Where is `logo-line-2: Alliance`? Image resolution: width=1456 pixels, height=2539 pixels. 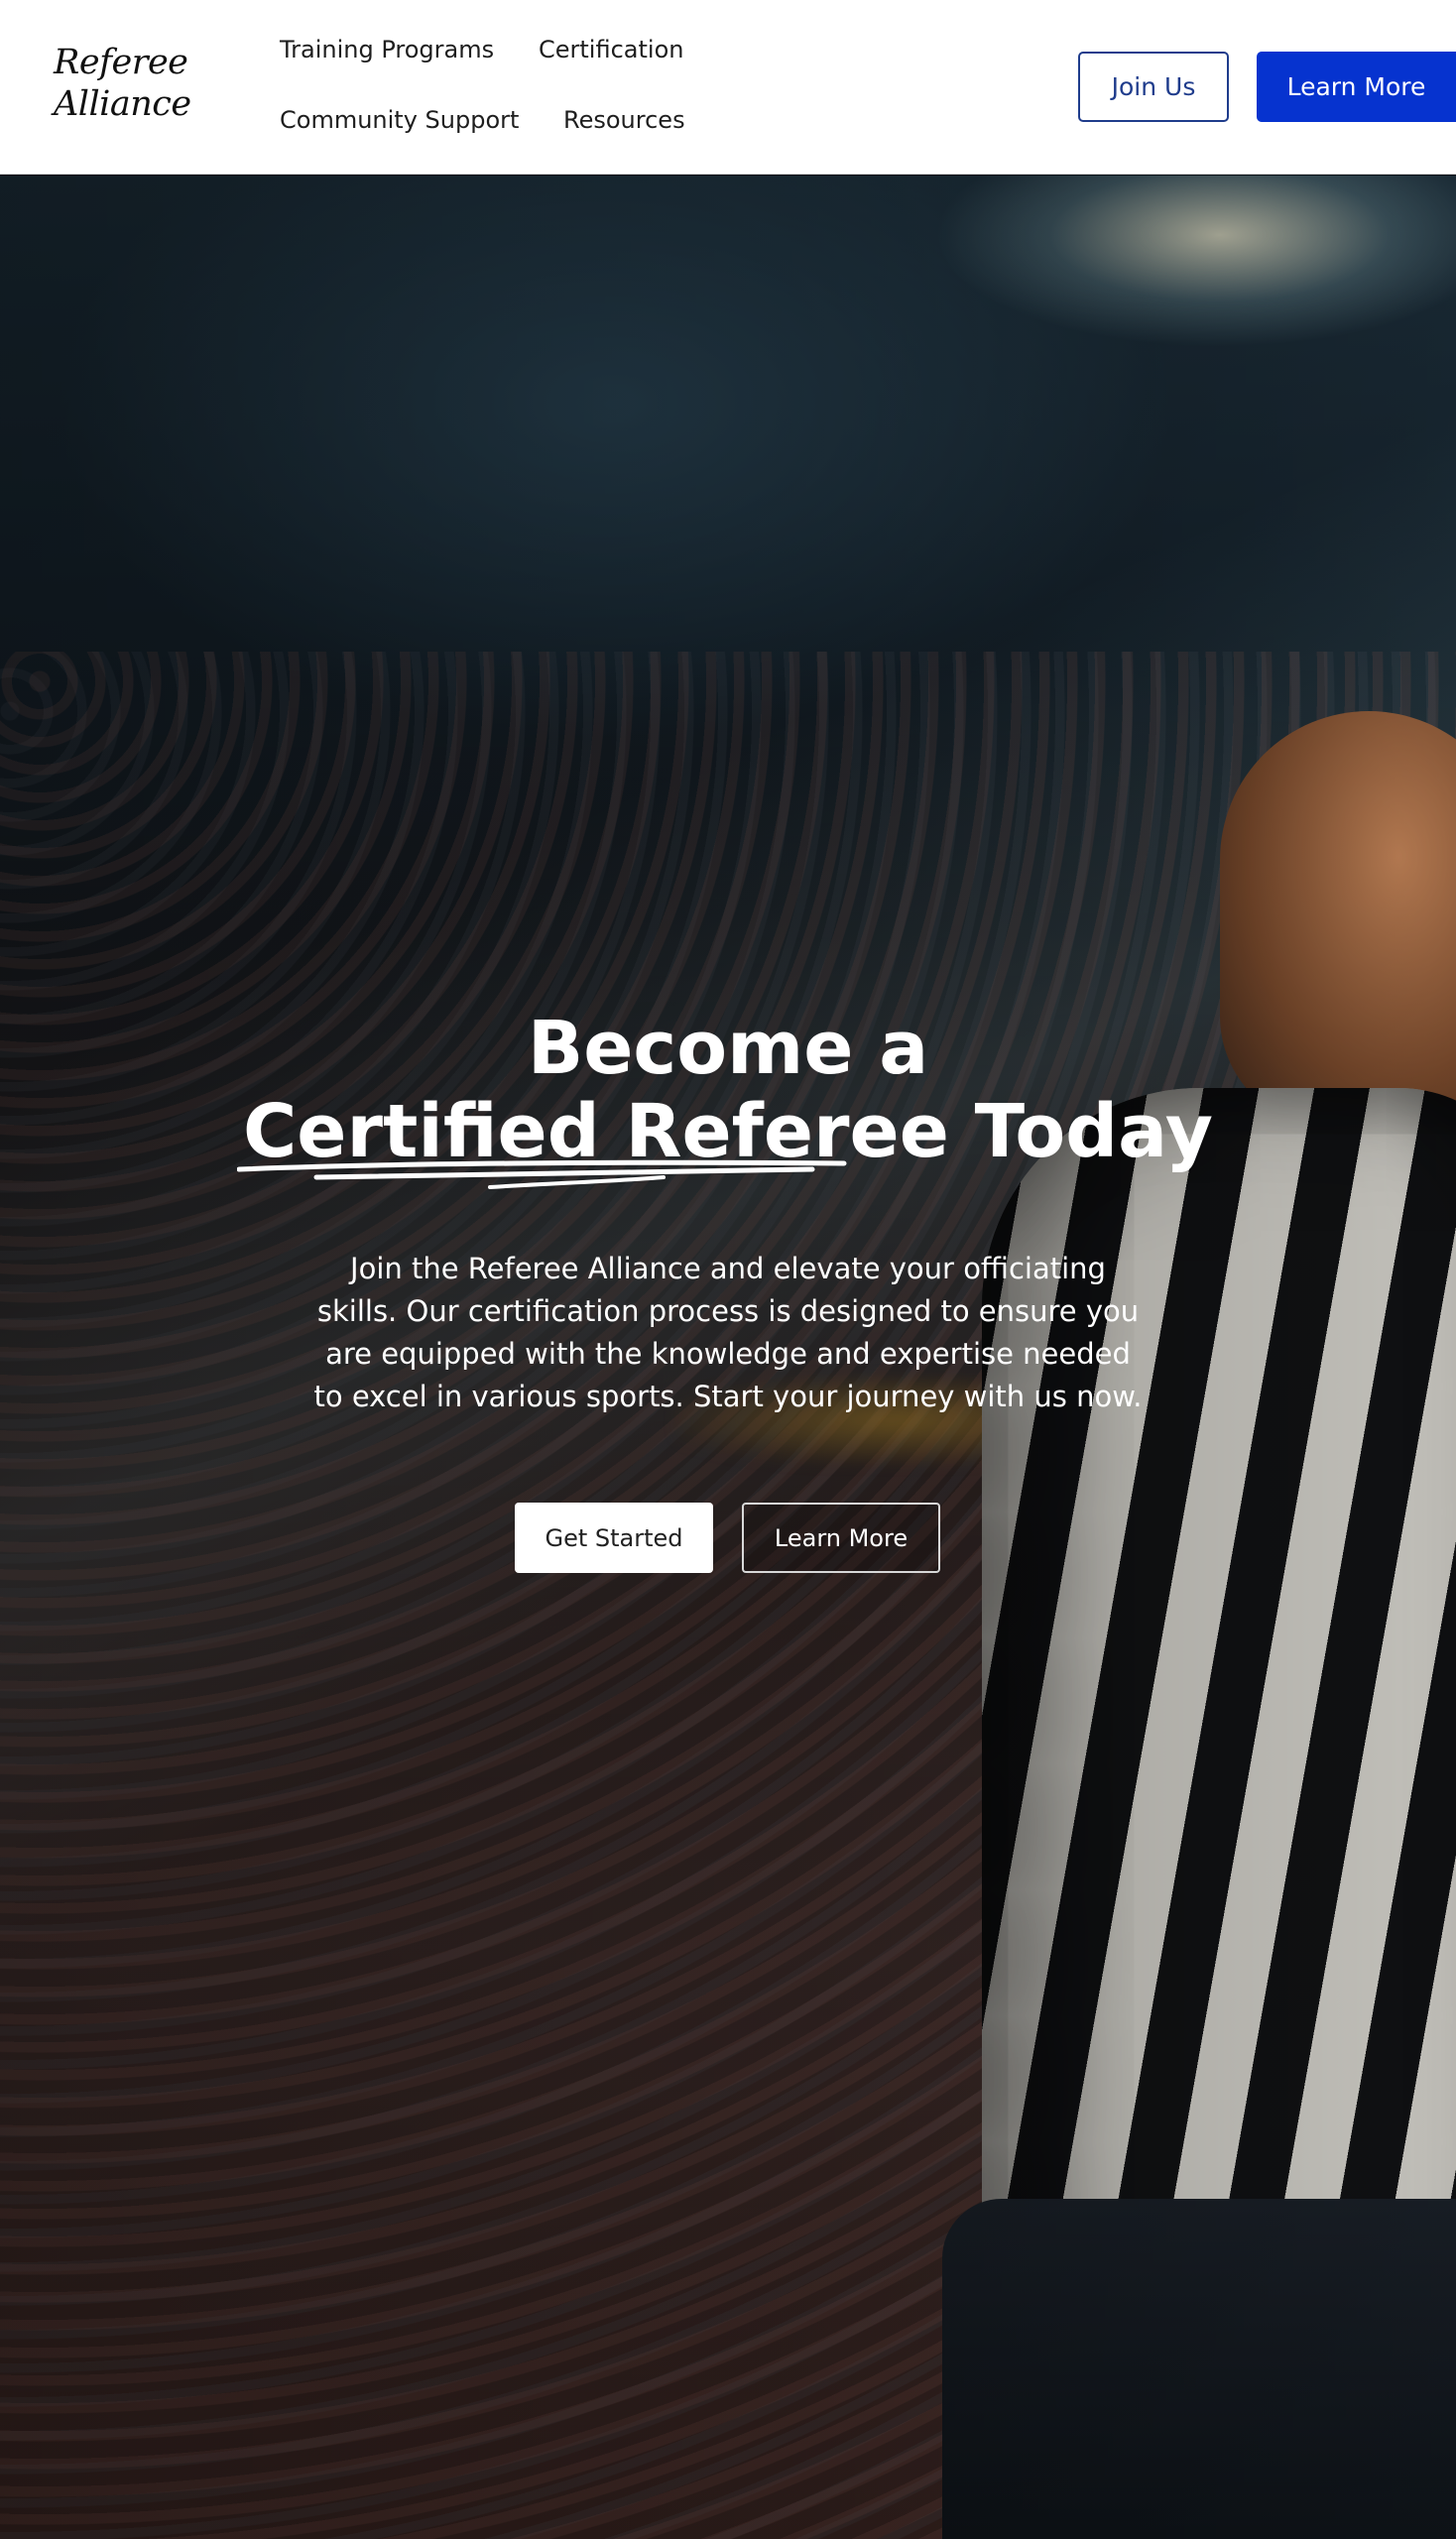 logo-line-2: Alliance is located at coordinates (122, 104).